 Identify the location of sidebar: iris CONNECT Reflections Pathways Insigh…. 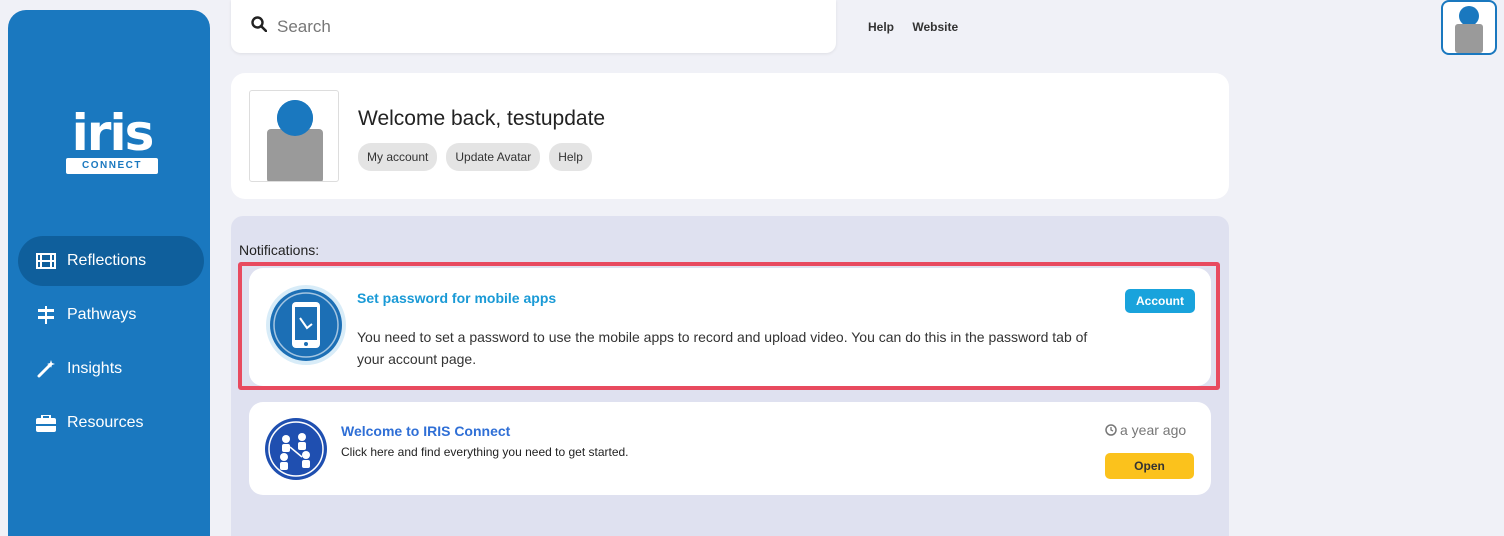
(109, 273).